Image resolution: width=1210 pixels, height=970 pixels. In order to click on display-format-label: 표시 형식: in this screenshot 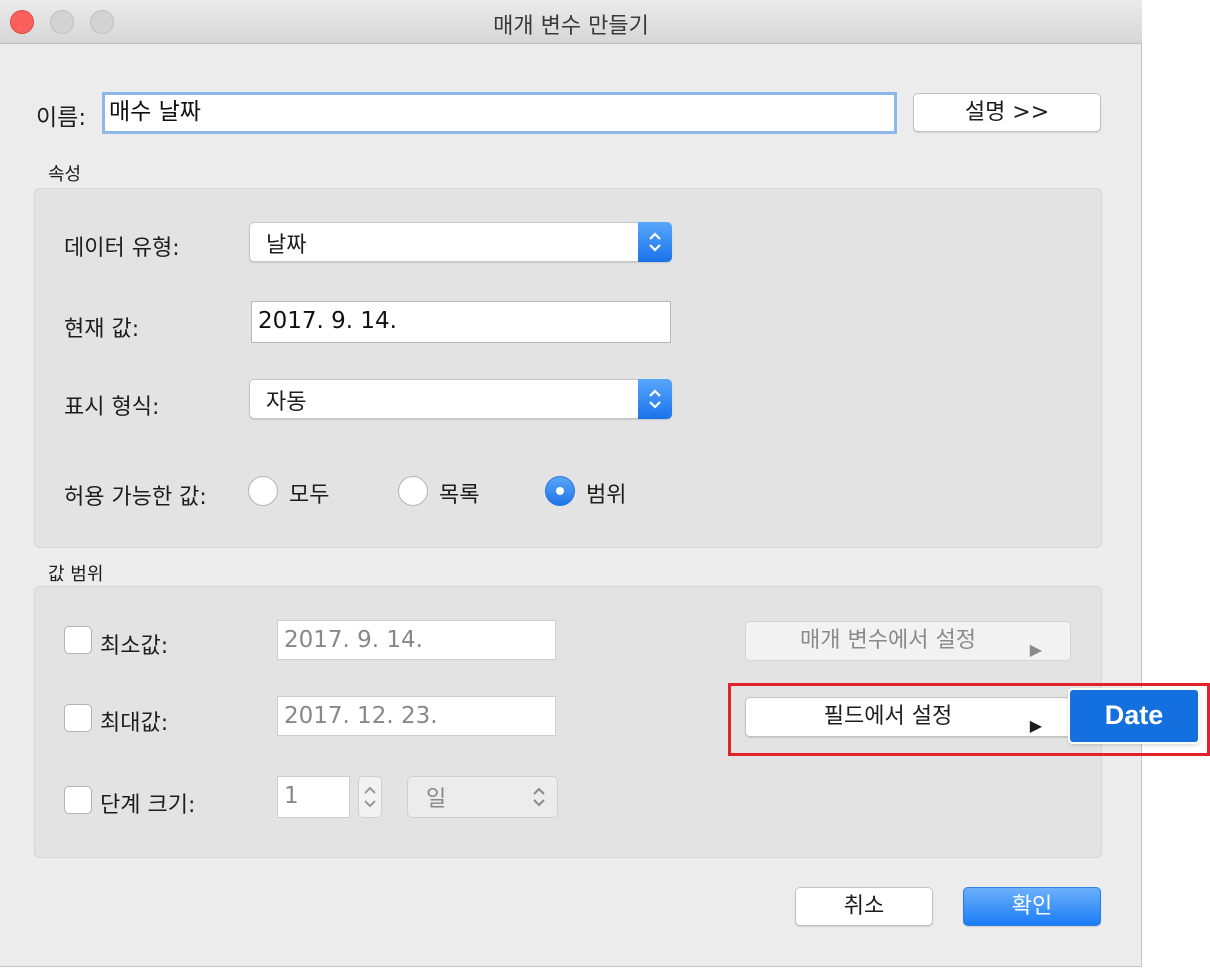, I will do `click(112, 407)`.